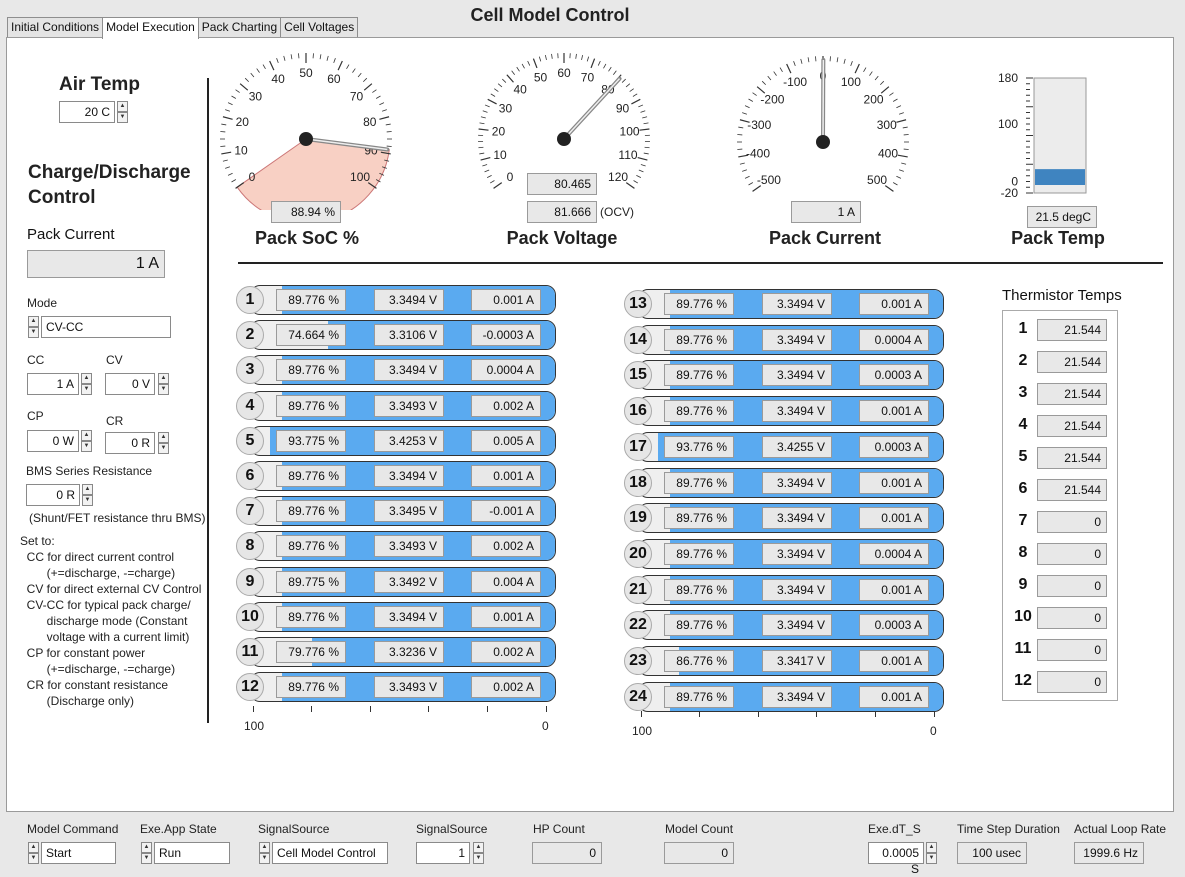 This screenshot has height=877, width=1185. What do you see at coordinates (992, 853) in the screenshot?
I see `time-step-value: 100 usec` at bounding box center [992, 853].